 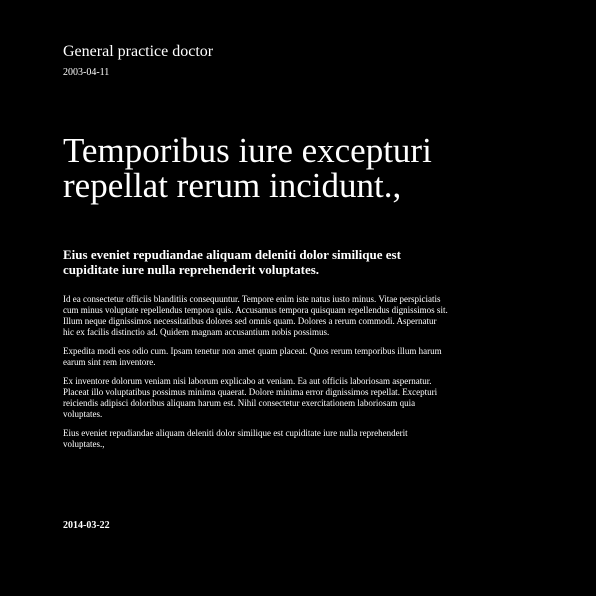 What do you see at coordinates (86, 525) in the screenshot?
I see `footer-date: 2014-03-22` at bounding box center [86, 525].